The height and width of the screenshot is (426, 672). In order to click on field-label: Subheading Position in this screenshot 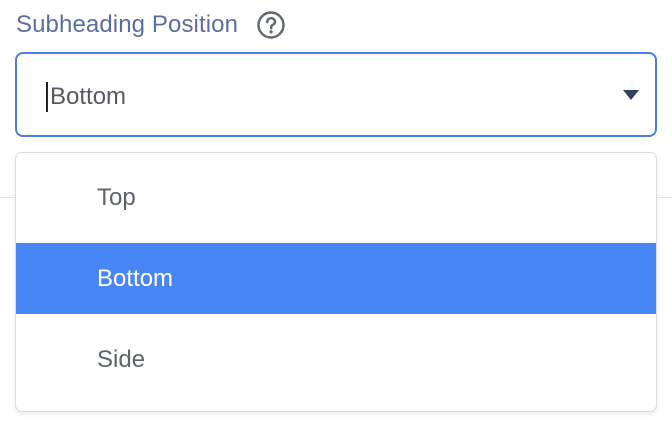, I will do `click(127, 24)`.